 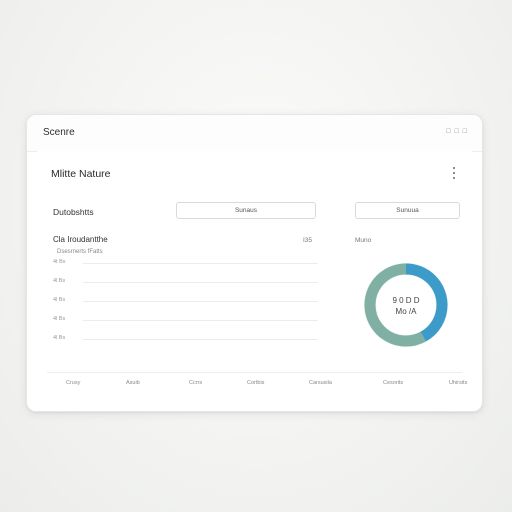 I want to click on x-tick-label: Carsusila, so click(x=320, y=383).